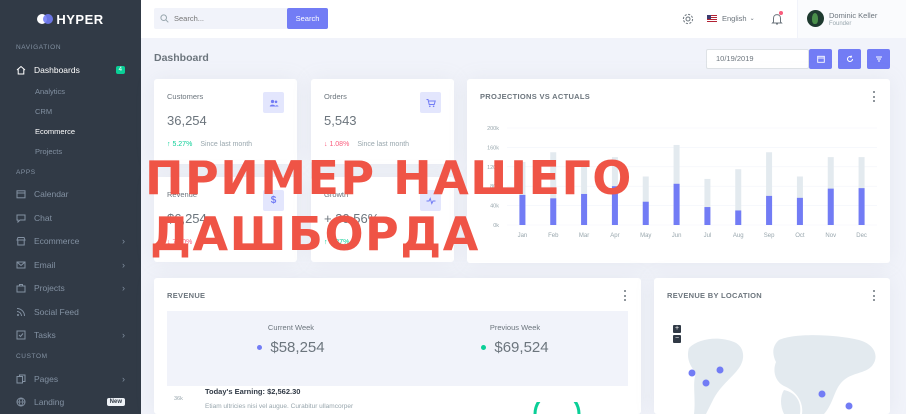  Describe the element at coordinates (253, 391) in the screenshot. I see `todays-earning: Today's Earning: $2,562.30` at that location.